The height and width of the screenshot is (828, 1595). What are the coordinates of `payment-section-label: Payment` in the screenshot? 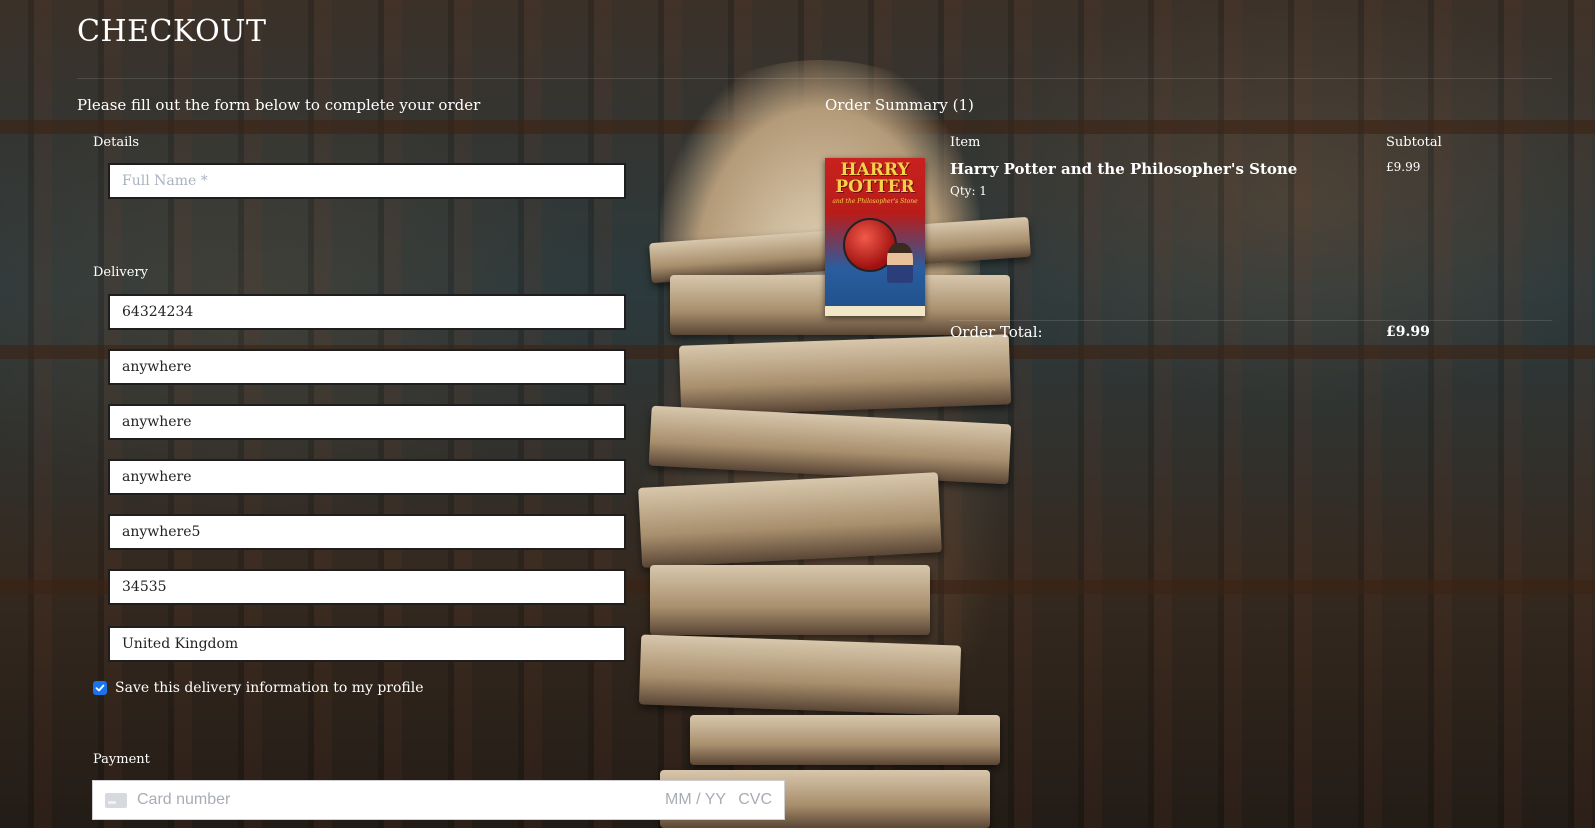 It's located at (121, 759).